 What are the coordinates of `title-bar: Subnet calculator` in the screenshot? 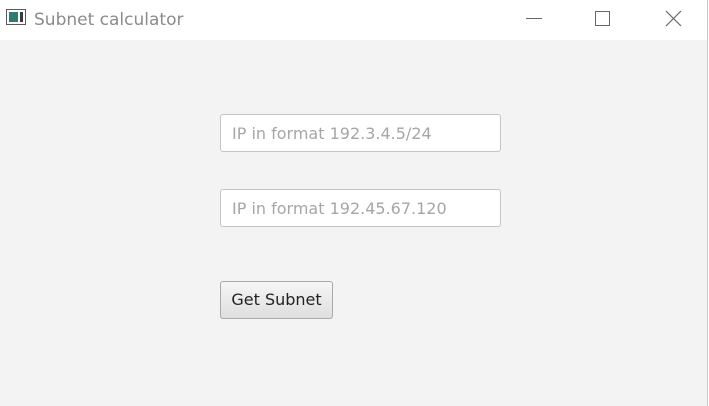 It's located at (353, 20).